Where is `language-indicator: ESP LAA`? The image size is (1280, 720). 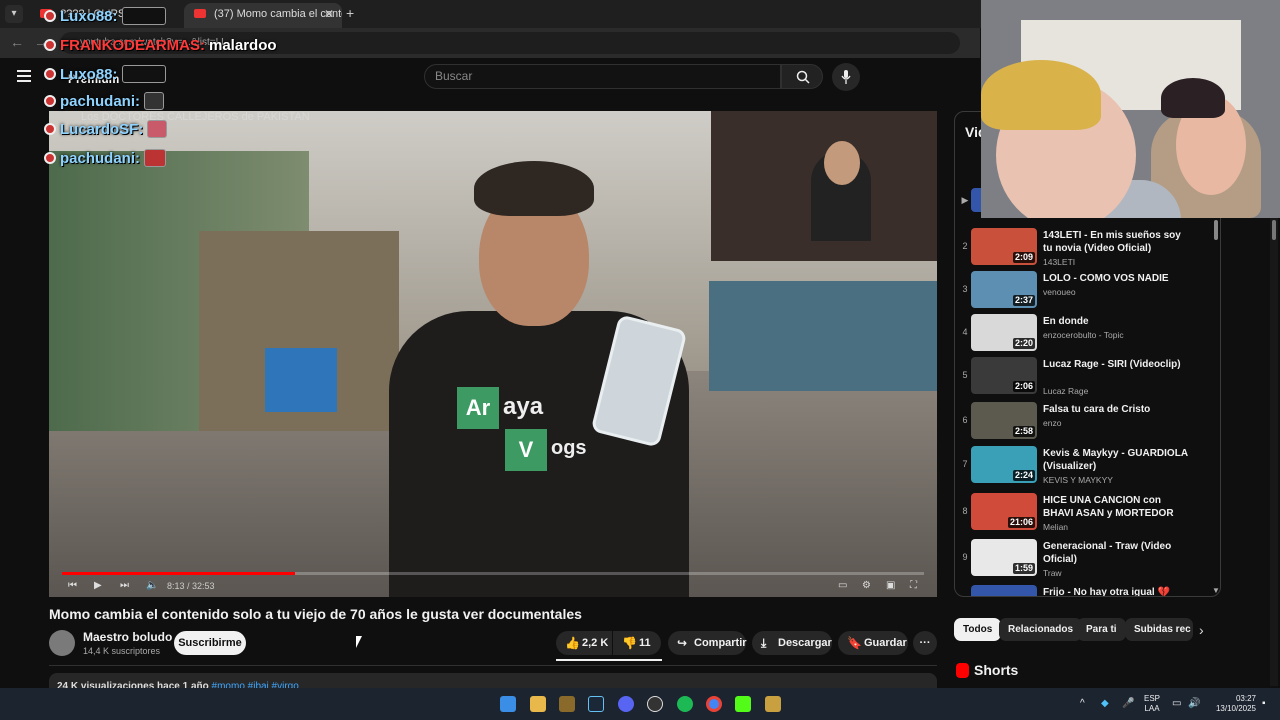 language-indicator: ESP LAA is located at coordinates (1152, 704).